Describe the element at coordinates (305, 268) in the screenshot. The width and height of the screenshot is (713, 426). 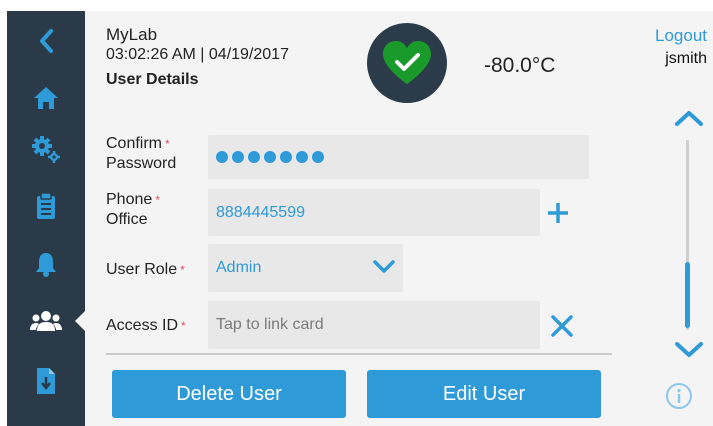
I see `user-role-select: Admin` at that location.